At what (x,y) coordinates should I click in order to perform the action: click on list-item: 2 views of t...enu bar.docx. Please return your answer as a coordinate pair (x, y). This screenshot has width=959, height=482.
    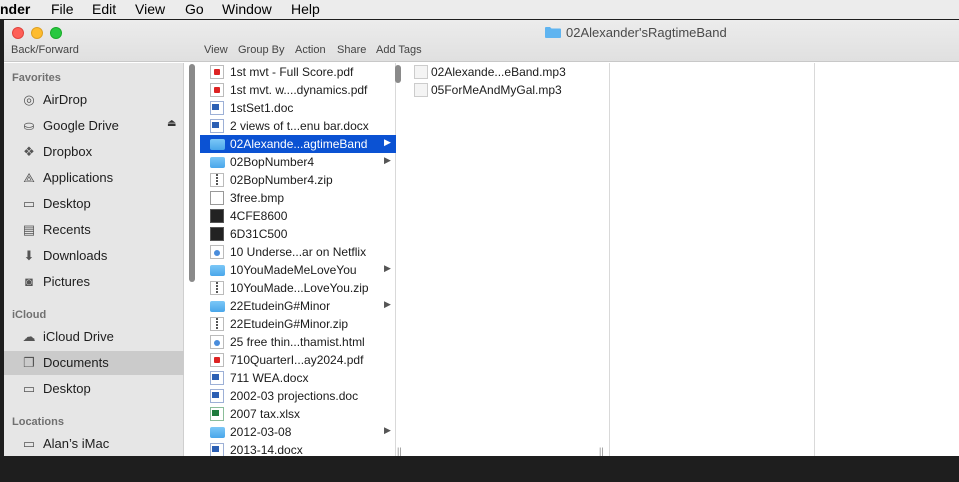
    Looking at the image, I should click on (298, 126).